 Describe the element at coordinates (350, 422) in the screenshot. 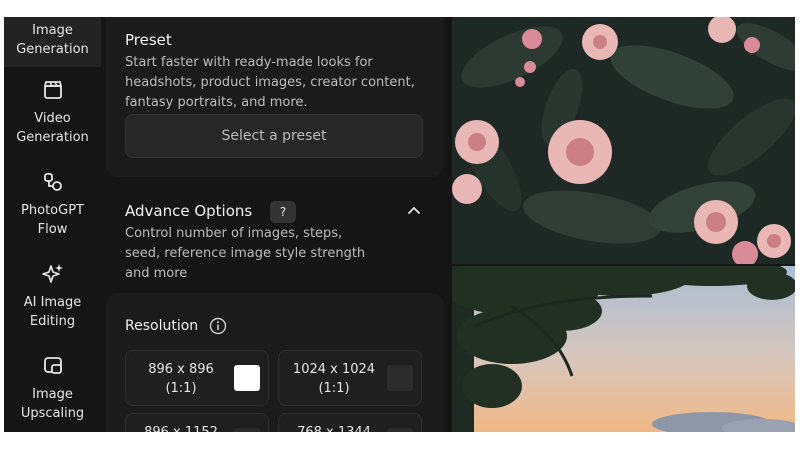

I see `resolution-option-768x1344: 768 x 1344` at that location.